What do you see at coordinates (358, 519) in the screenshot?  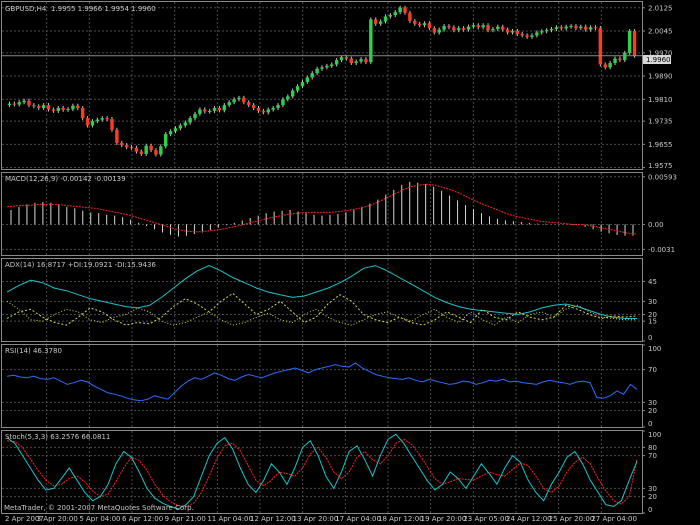 I see `time-tick-label: 17 Apr 04:00` at bounding box center [358, 519].